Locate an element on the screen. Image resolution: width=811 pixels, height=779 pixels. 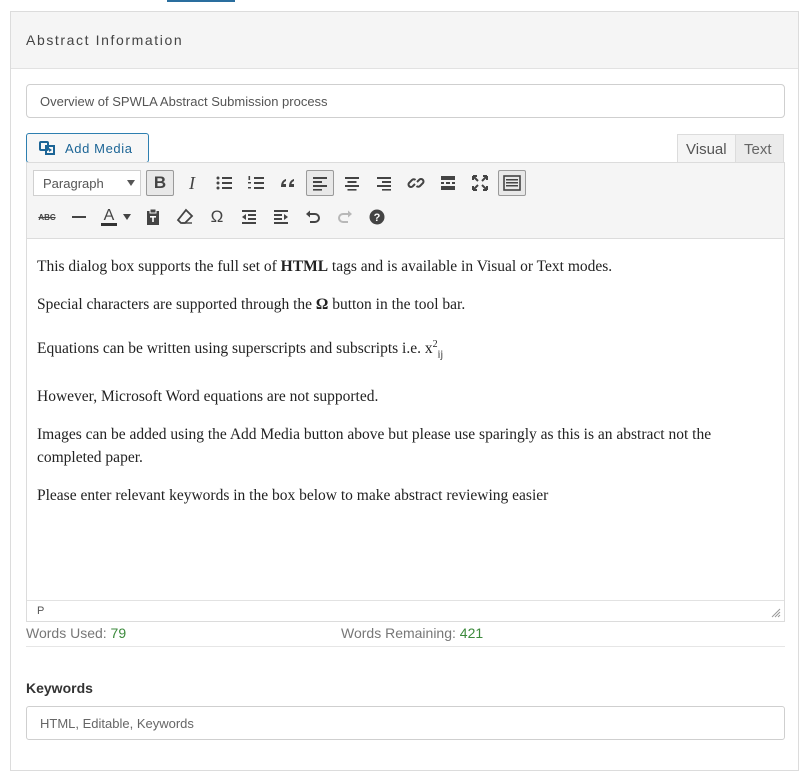
content-bold-text: HTML is located at coordinates (304, 266).